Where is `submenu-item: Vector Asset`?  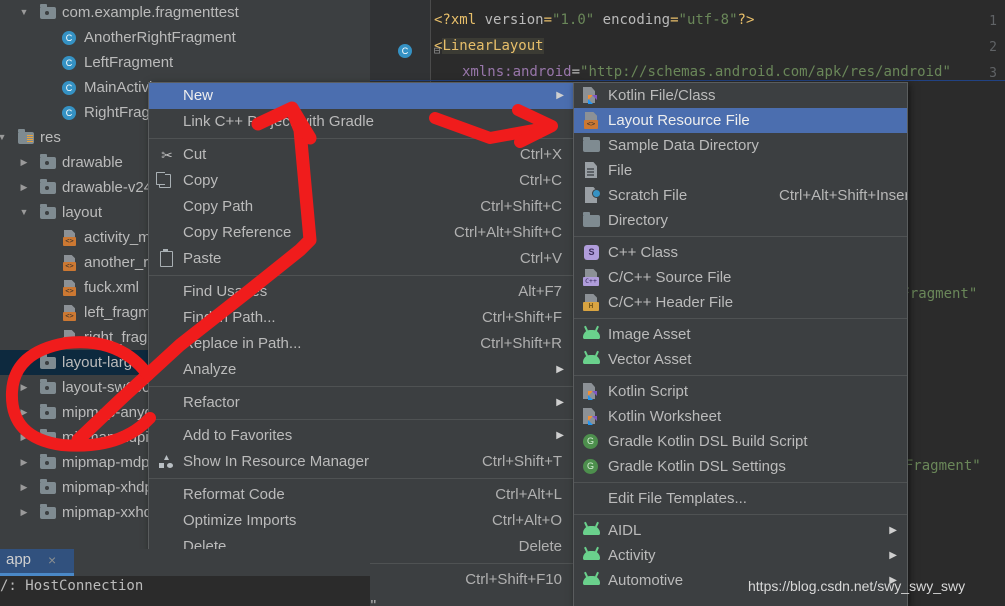
submenu-item: Vector Asset is located at coordinates (740, 359).